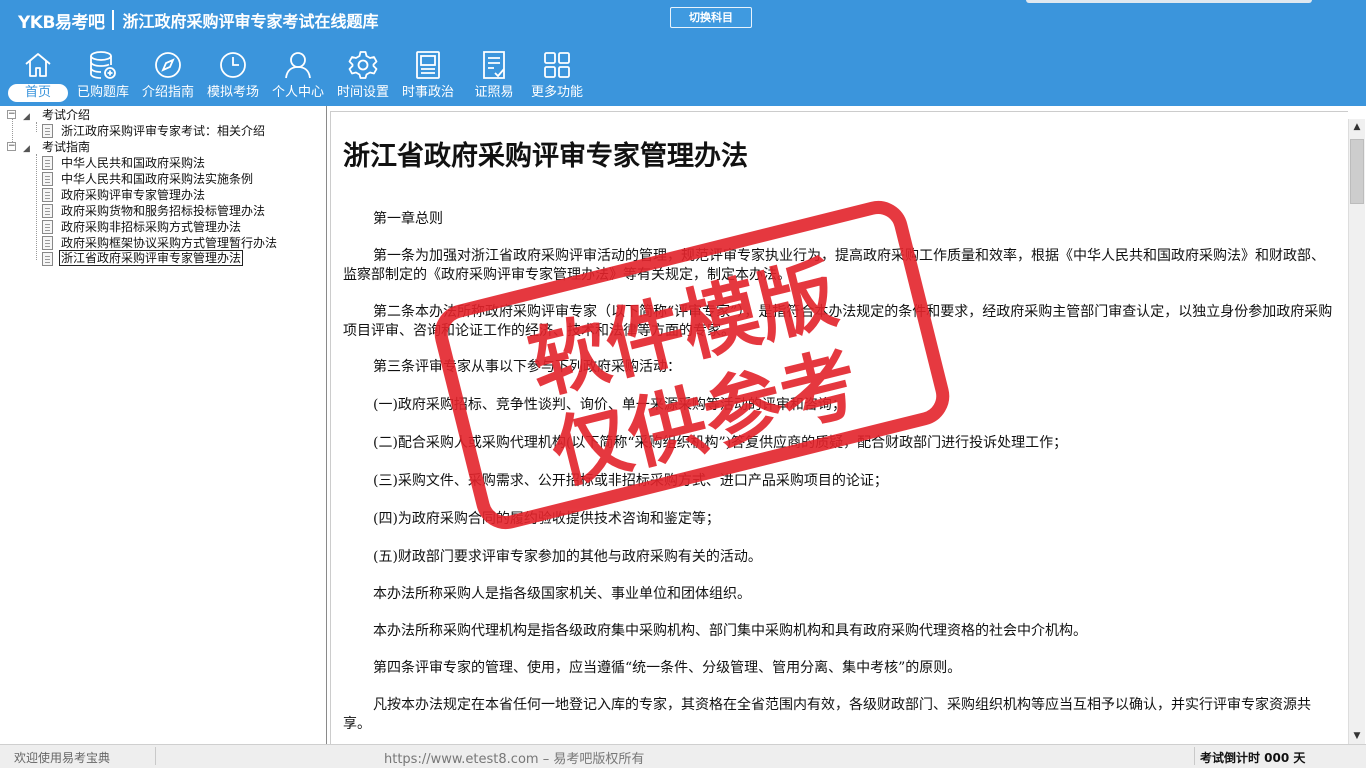  I want to click on database-icon, so click(103, 65).